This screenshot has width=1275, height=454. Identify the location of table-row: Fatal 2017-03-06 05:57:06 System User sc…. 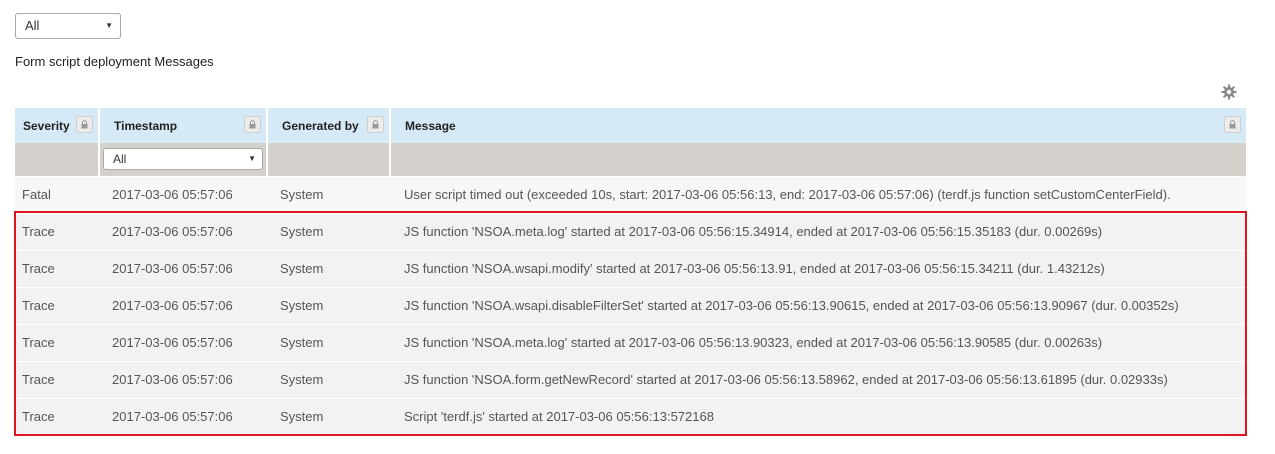
(630, 194).